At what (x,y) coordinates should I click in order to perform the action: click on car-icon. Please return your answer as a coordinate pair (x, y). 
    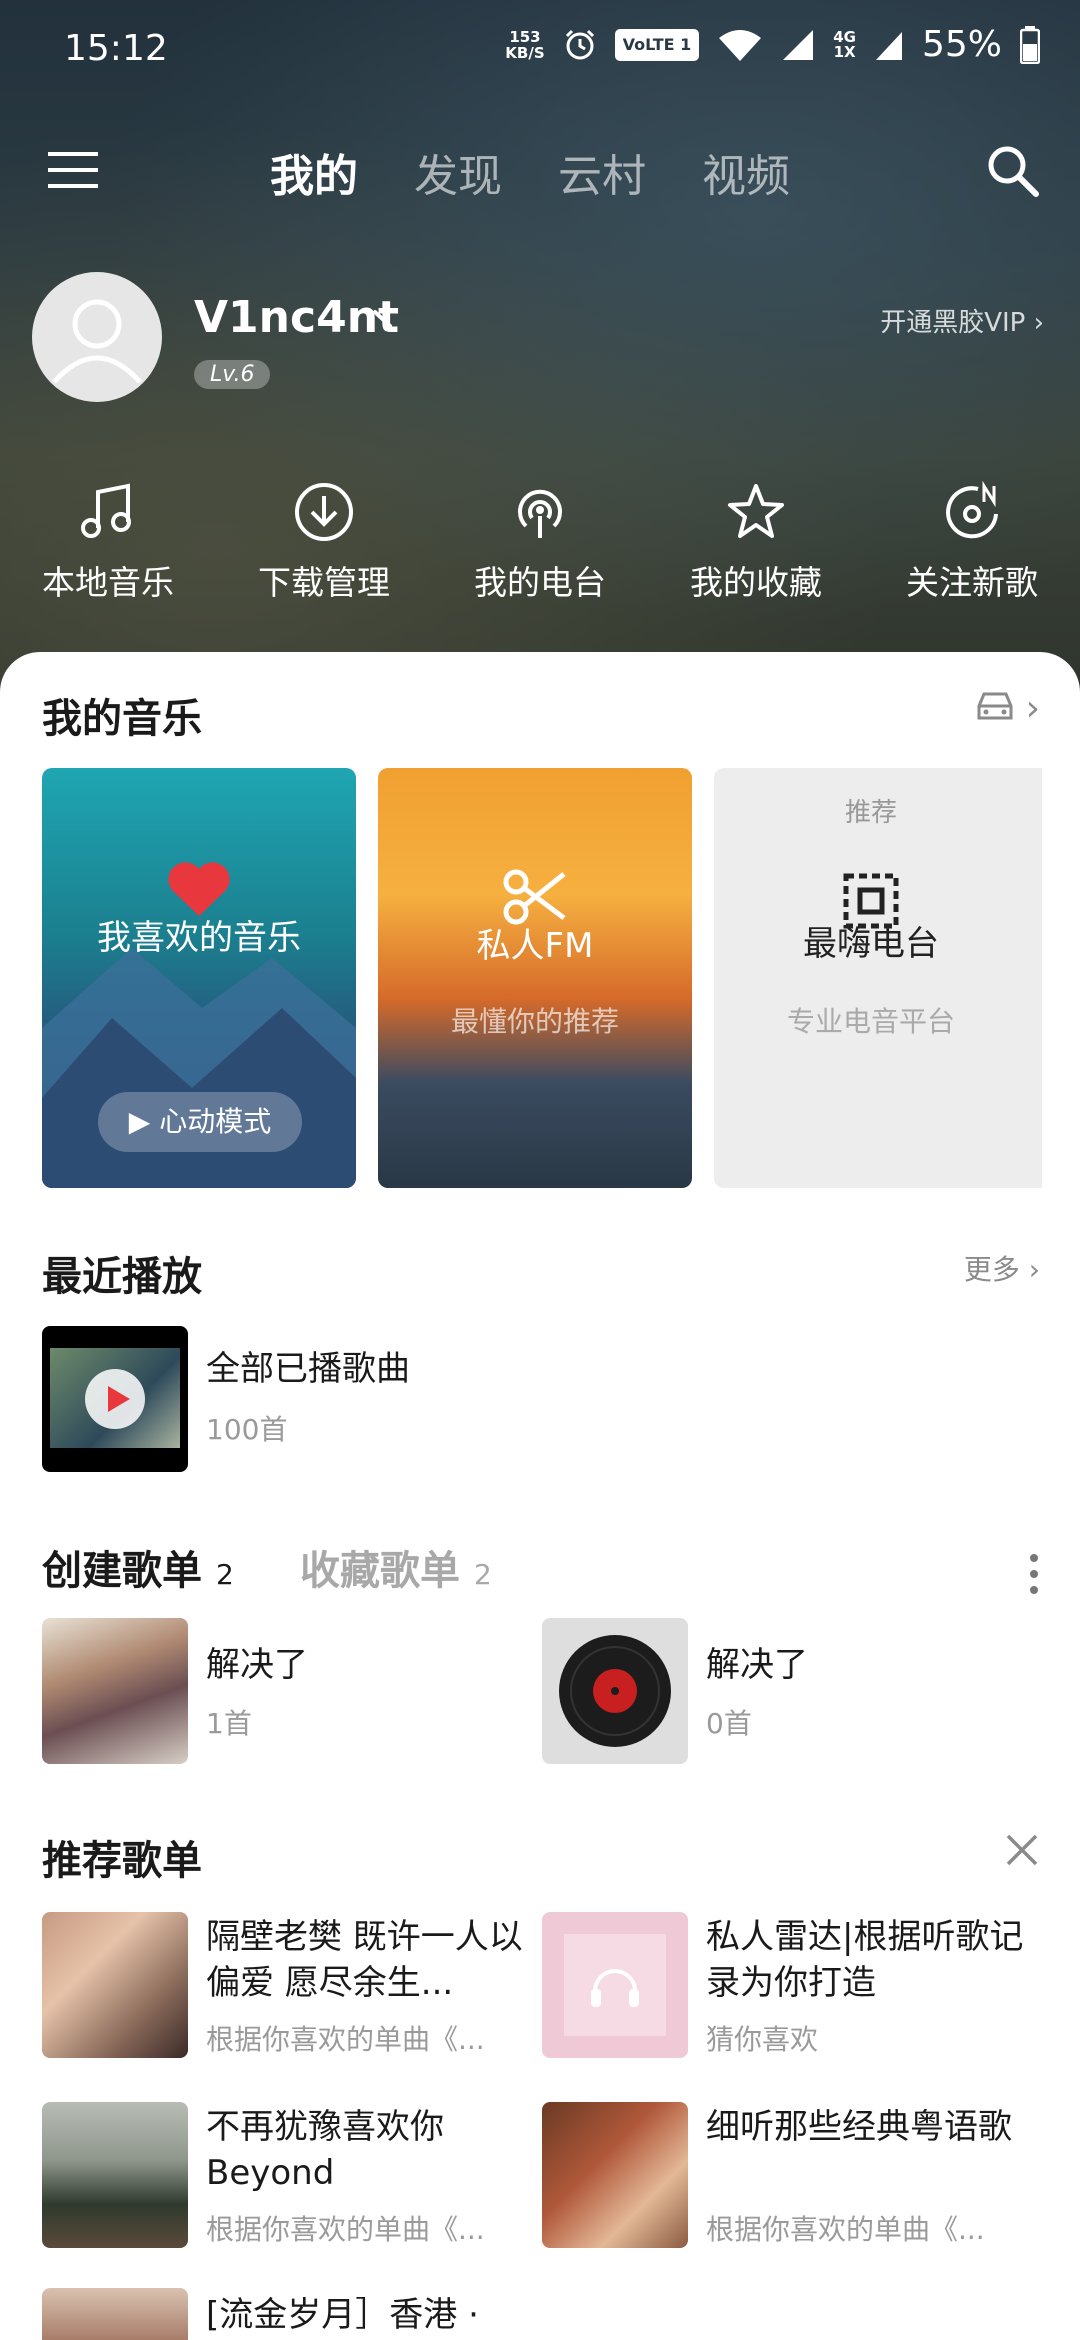
    Looking at the image, I should click on (995, 706).